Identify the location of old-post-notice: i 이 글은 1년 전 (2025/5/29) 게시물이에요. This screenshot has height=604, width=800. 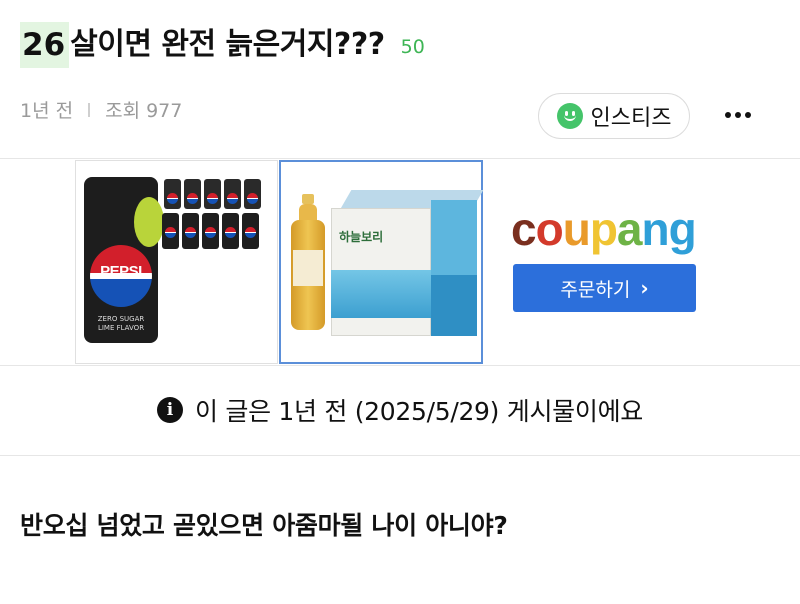
(400, 410).